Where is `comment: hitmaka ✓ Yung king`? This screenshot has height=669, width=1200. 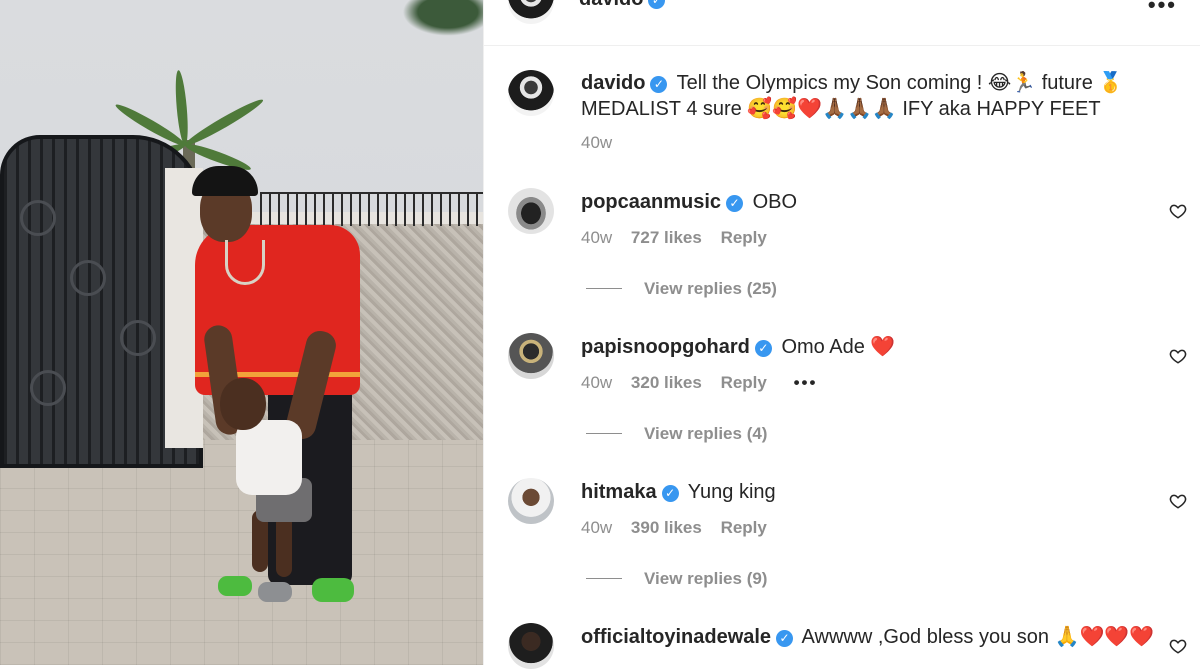
comment: hitmaka ✓ Yung king is located at coordinates (871, 492).